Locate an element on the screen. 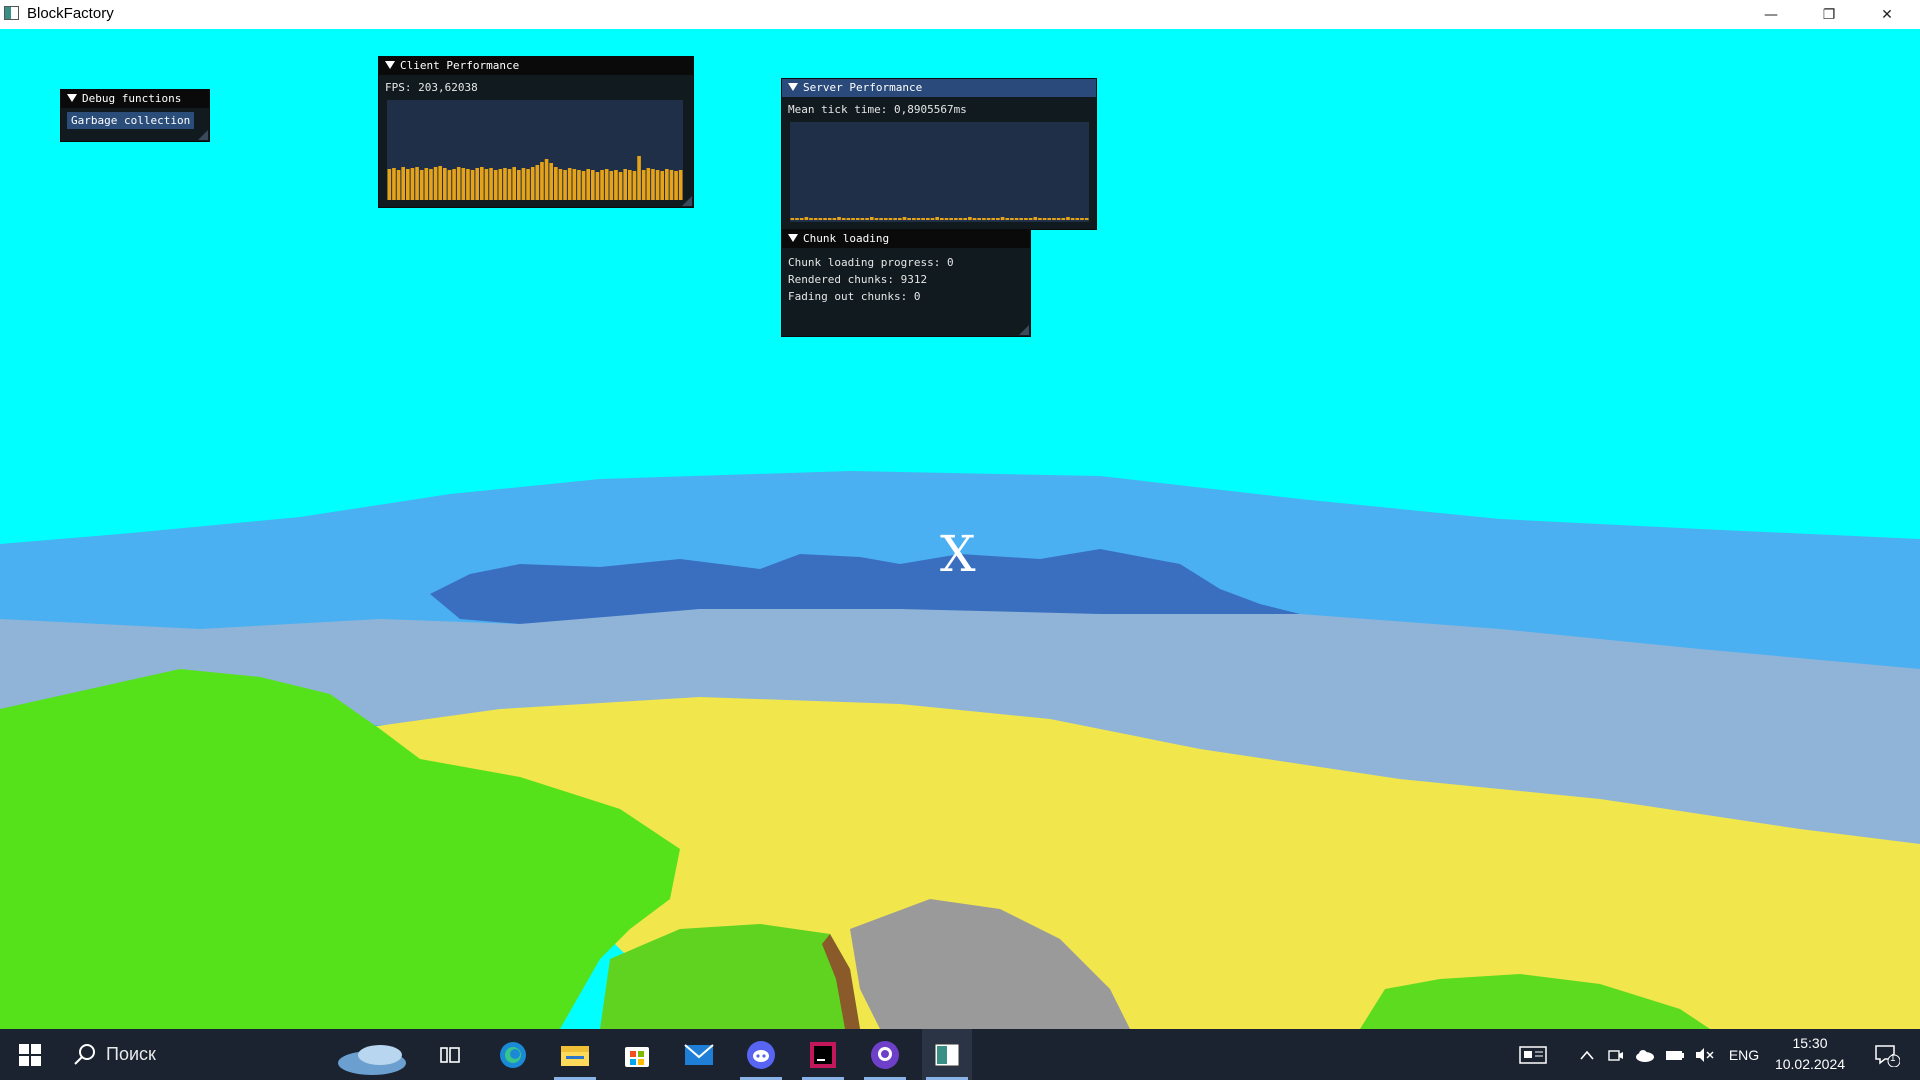  frame-time-bars is located at coordinates (535, 178).